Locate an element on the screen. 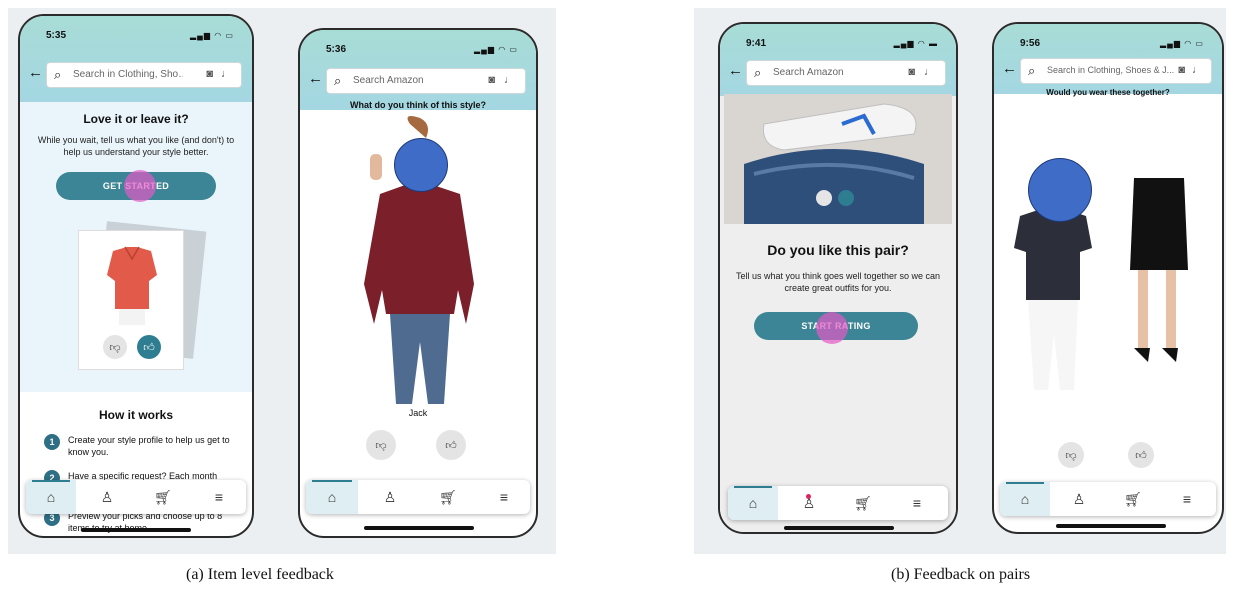  status-bar: 5:36 ▂▄▆ ◠ ▭ is located at coordinates (418, 49).